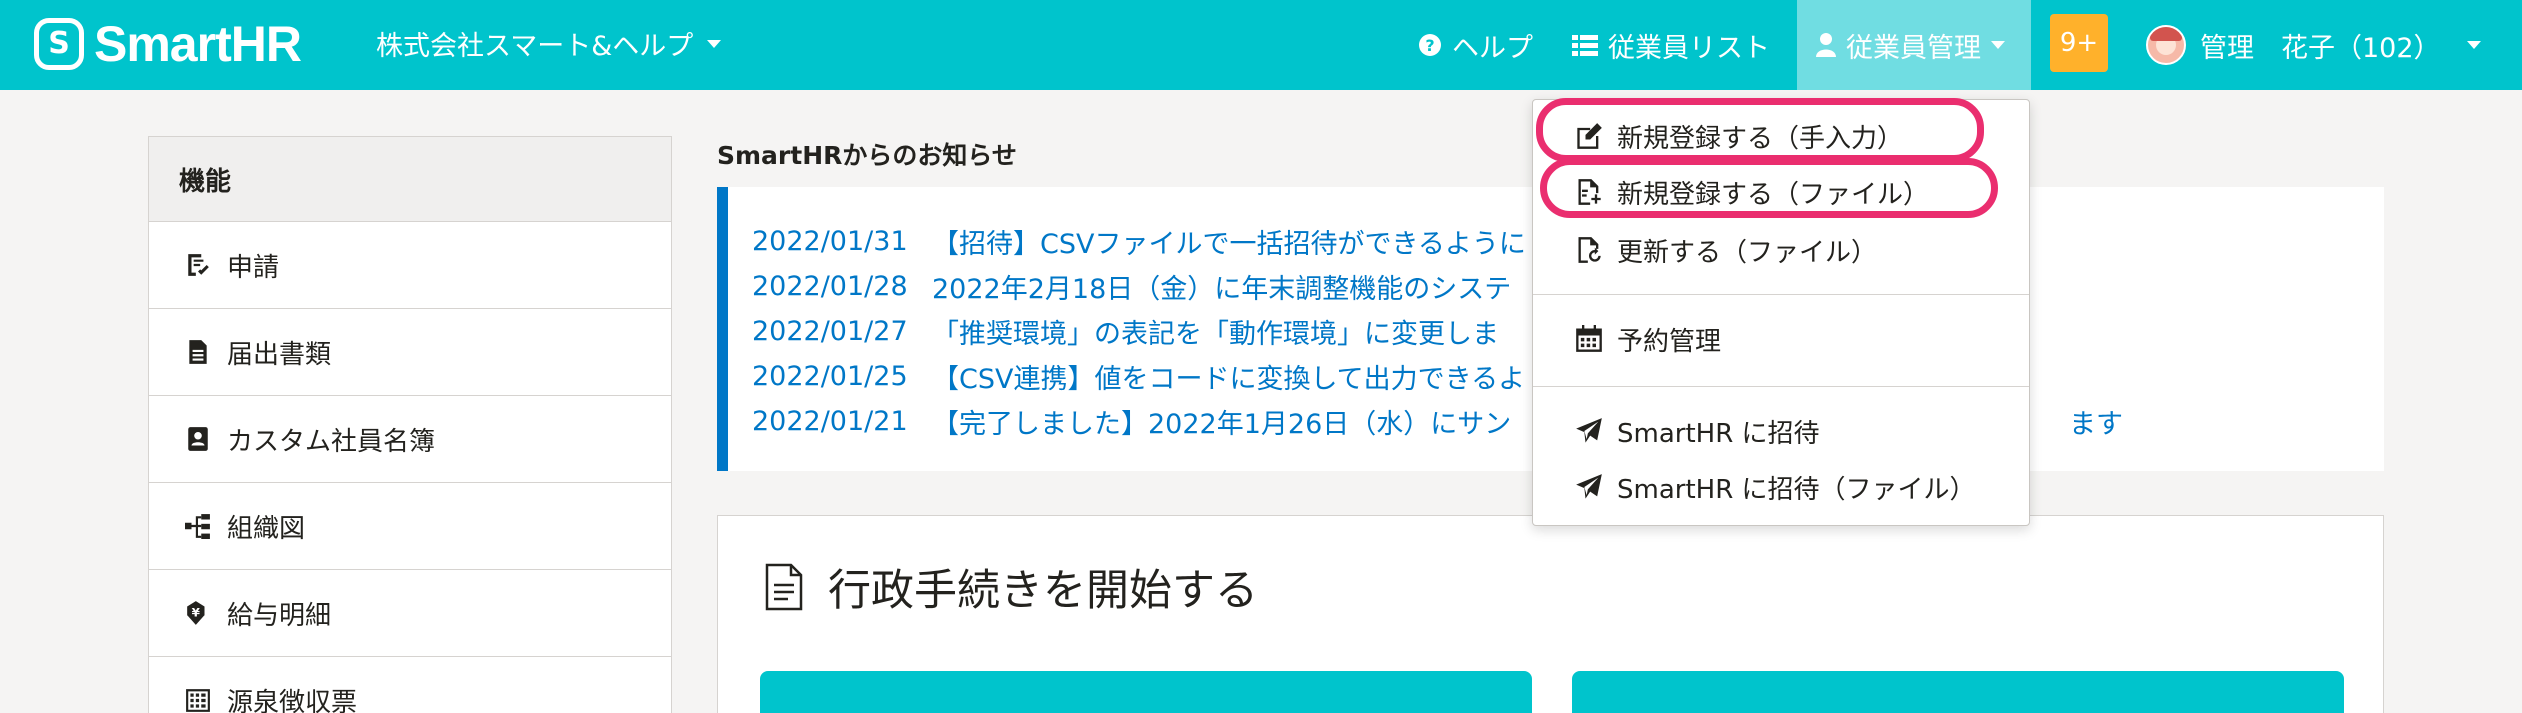 This screenshot has width=2522, height=713. I want to click on sidebar-item-label: 給与明細, so click(279, 615).